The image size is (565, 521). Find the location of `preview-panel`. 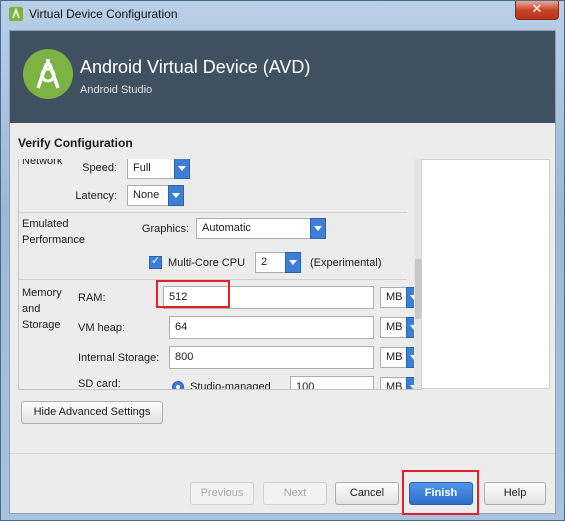

preview-panel is located at coordinates (485, 274).